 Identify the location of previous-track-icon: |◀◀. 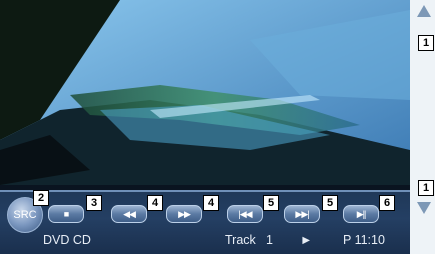
(245, 214).